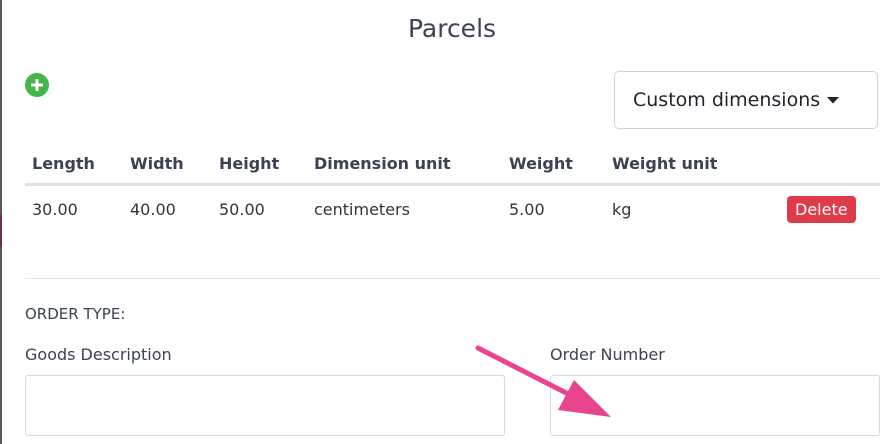 This screenshot has width=886, height=444. I want to click on cell-actions: Delete, so click(821, 209).